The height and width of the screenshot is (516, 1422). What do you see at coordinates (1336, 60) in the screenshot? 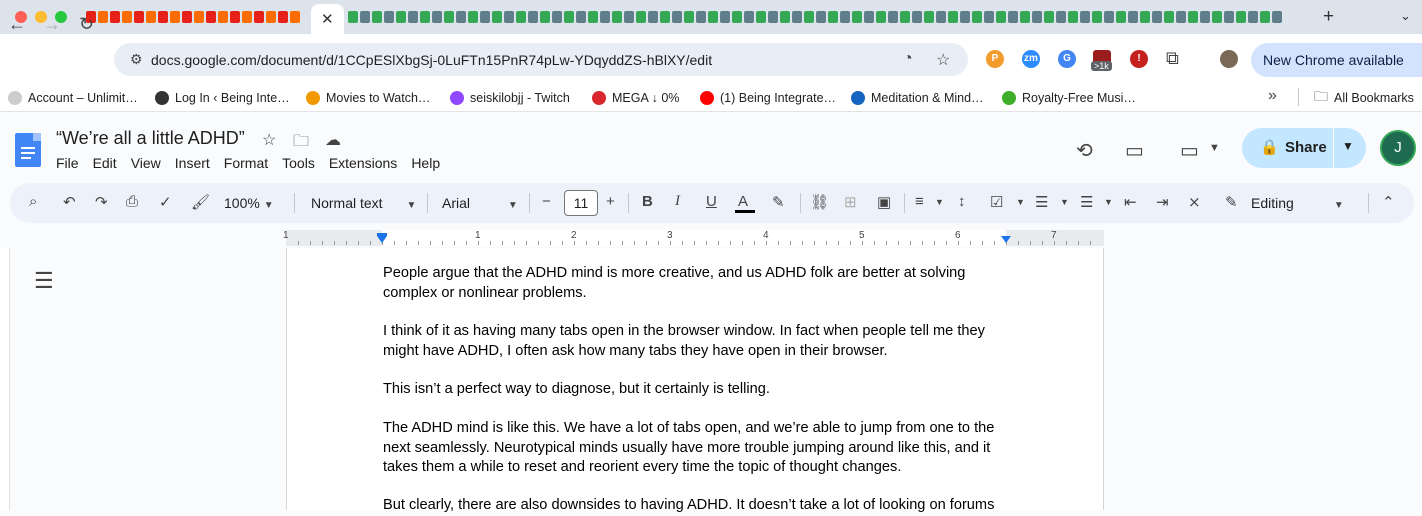
I see `new-chrome-available-button: New Chrome available` at bounding box center [1336, 60].